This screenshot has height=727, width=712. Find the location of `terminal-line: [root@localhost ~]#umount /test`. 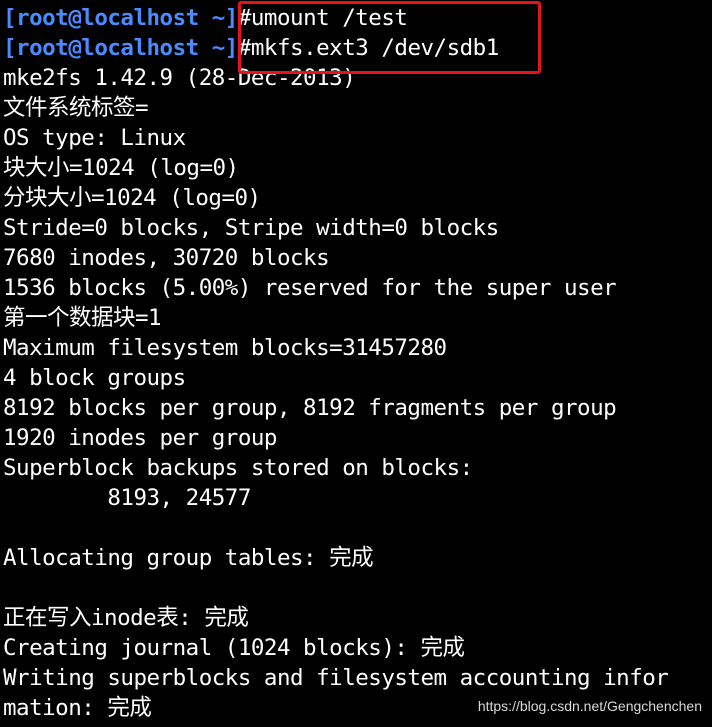

terminal-line: [root@localhost ~]#umount /test is located at coordinates (205, 18).